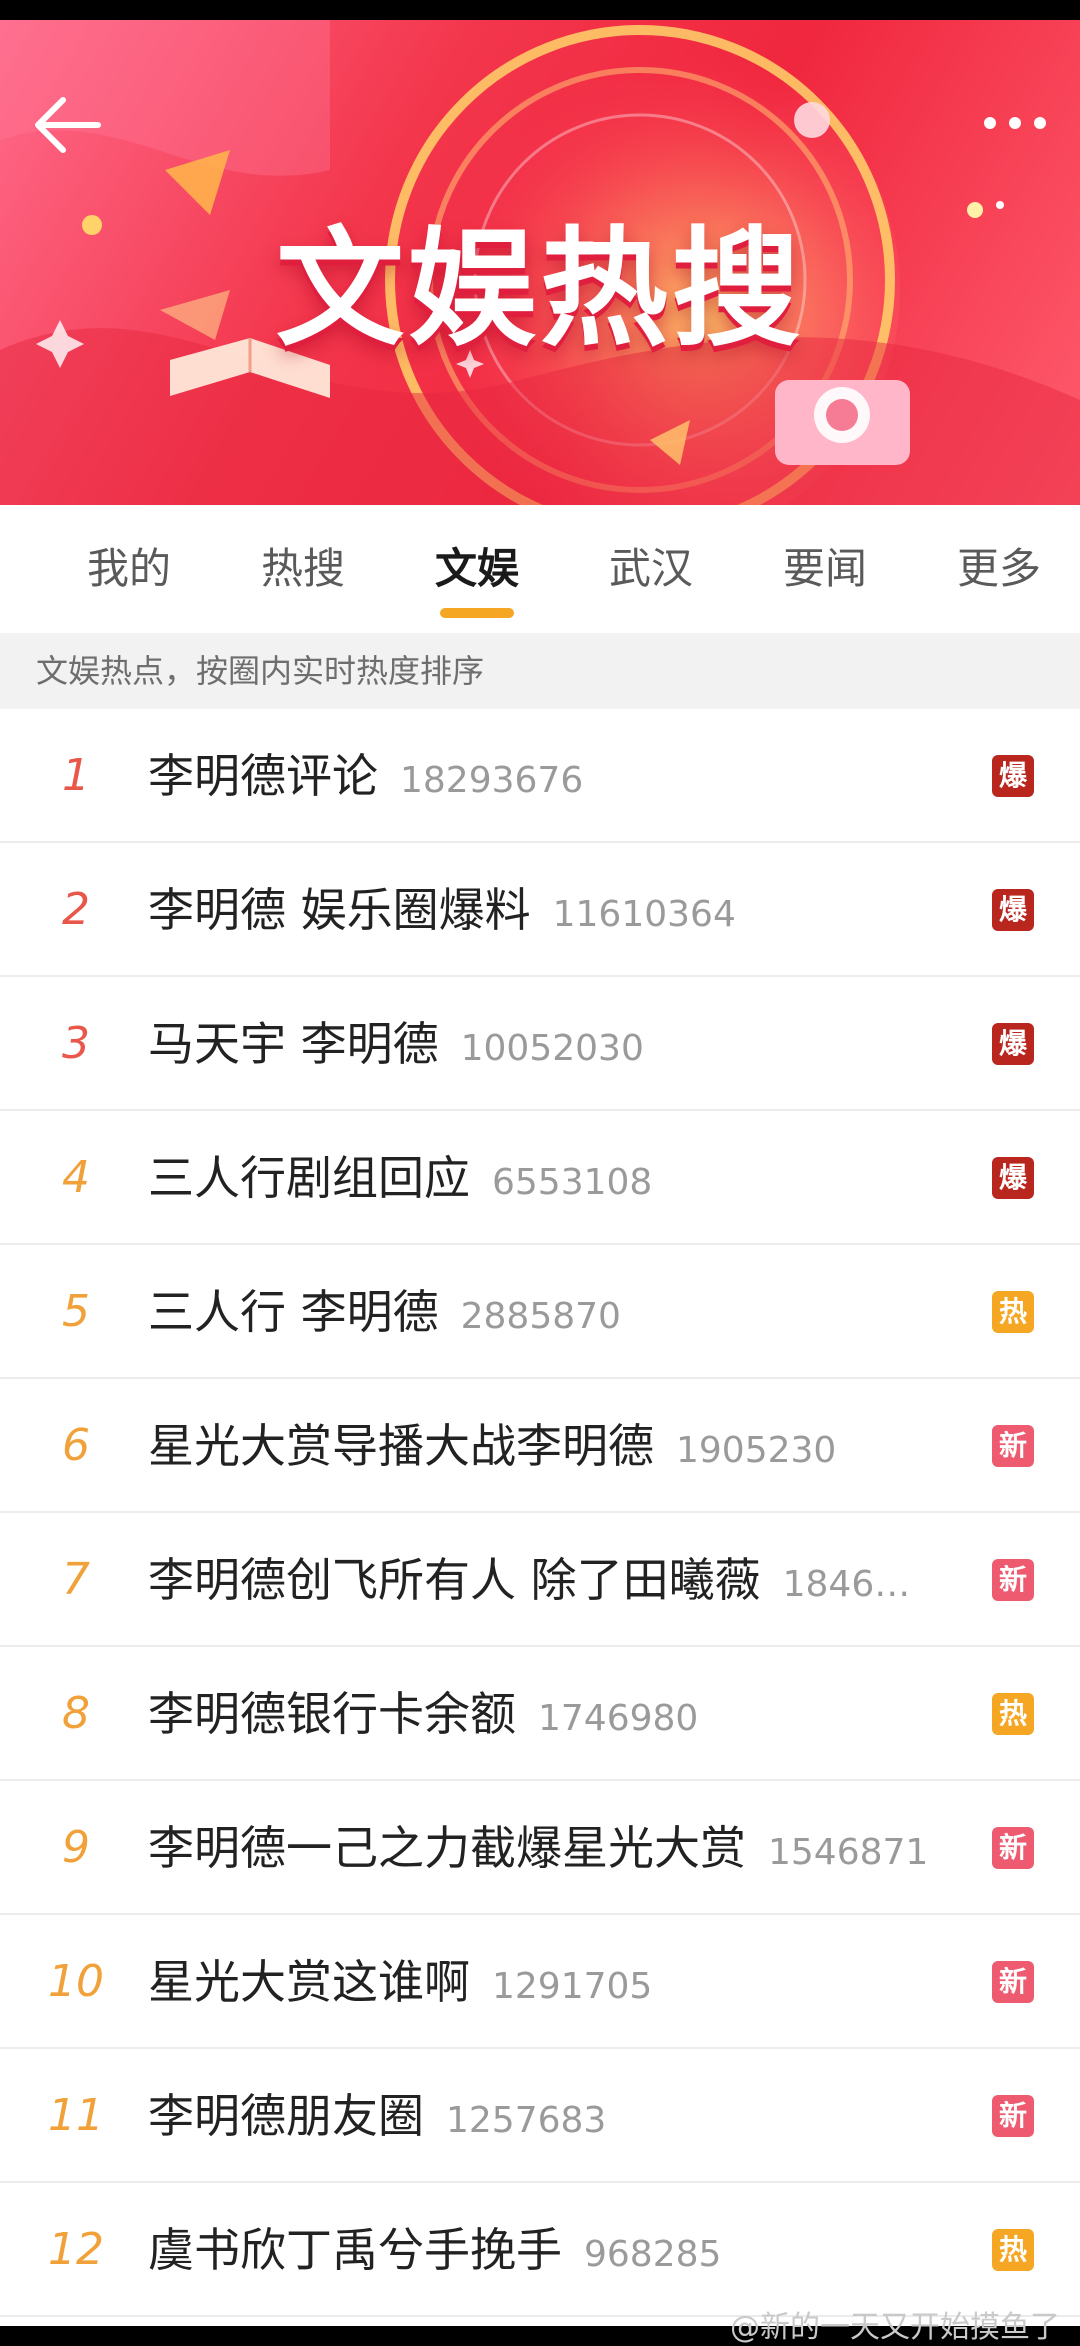 The image size is (1080, 2346). I want to click on watermark: @新的一天又开始摸鱼了, so click(895, 2327).